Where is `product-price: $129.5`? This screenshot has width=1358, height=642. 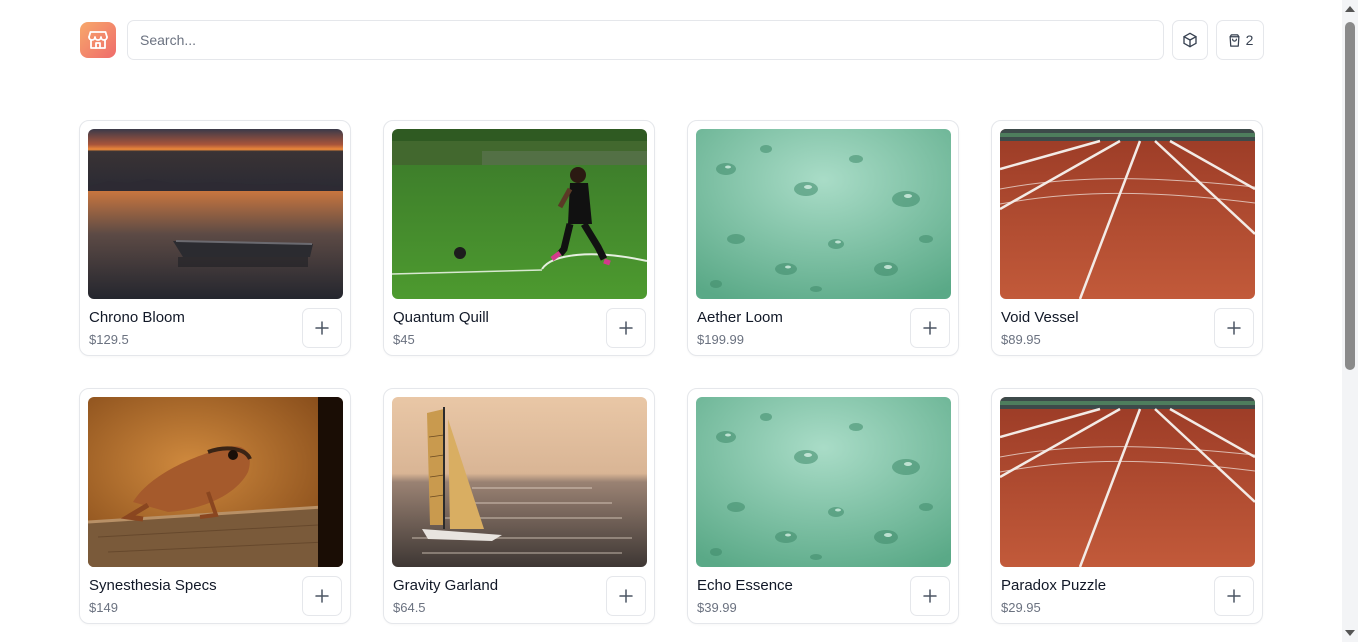 product-price: $129.5 is located at coordinates (109, 339).